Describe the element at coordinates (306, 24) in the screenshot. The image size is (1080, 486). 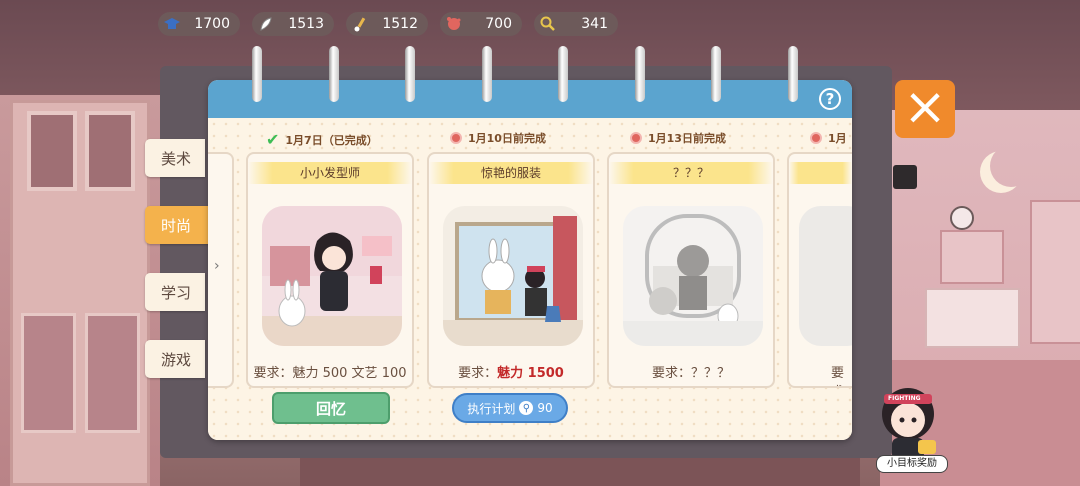
I see `resource-value: 1513` at that location.